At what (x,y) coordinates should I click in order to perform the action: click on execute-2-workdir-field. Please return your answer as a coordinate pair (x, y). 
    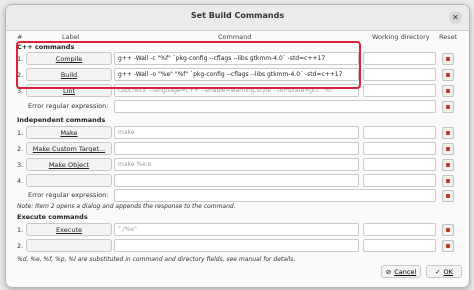
    Looking at the image, I should click on (399, 245).